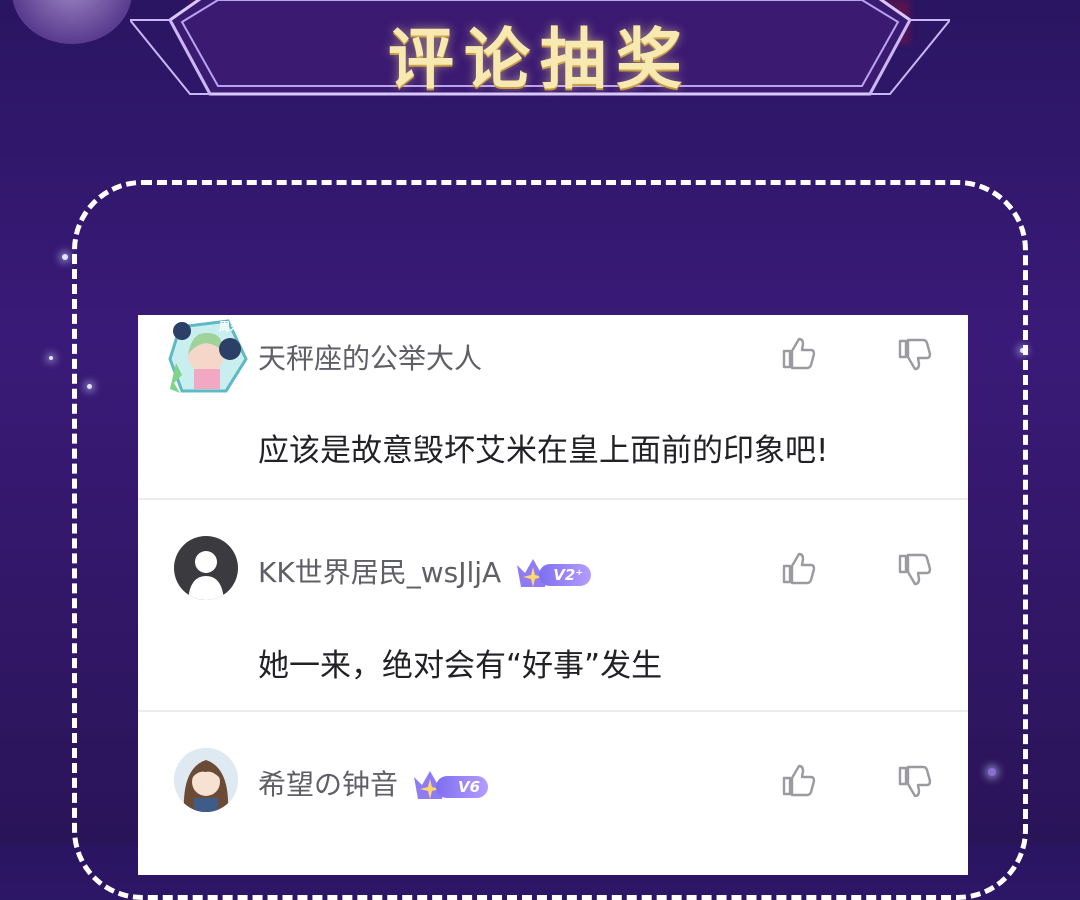  I want to click on vip-level: V2⁺, so click(565, 575).